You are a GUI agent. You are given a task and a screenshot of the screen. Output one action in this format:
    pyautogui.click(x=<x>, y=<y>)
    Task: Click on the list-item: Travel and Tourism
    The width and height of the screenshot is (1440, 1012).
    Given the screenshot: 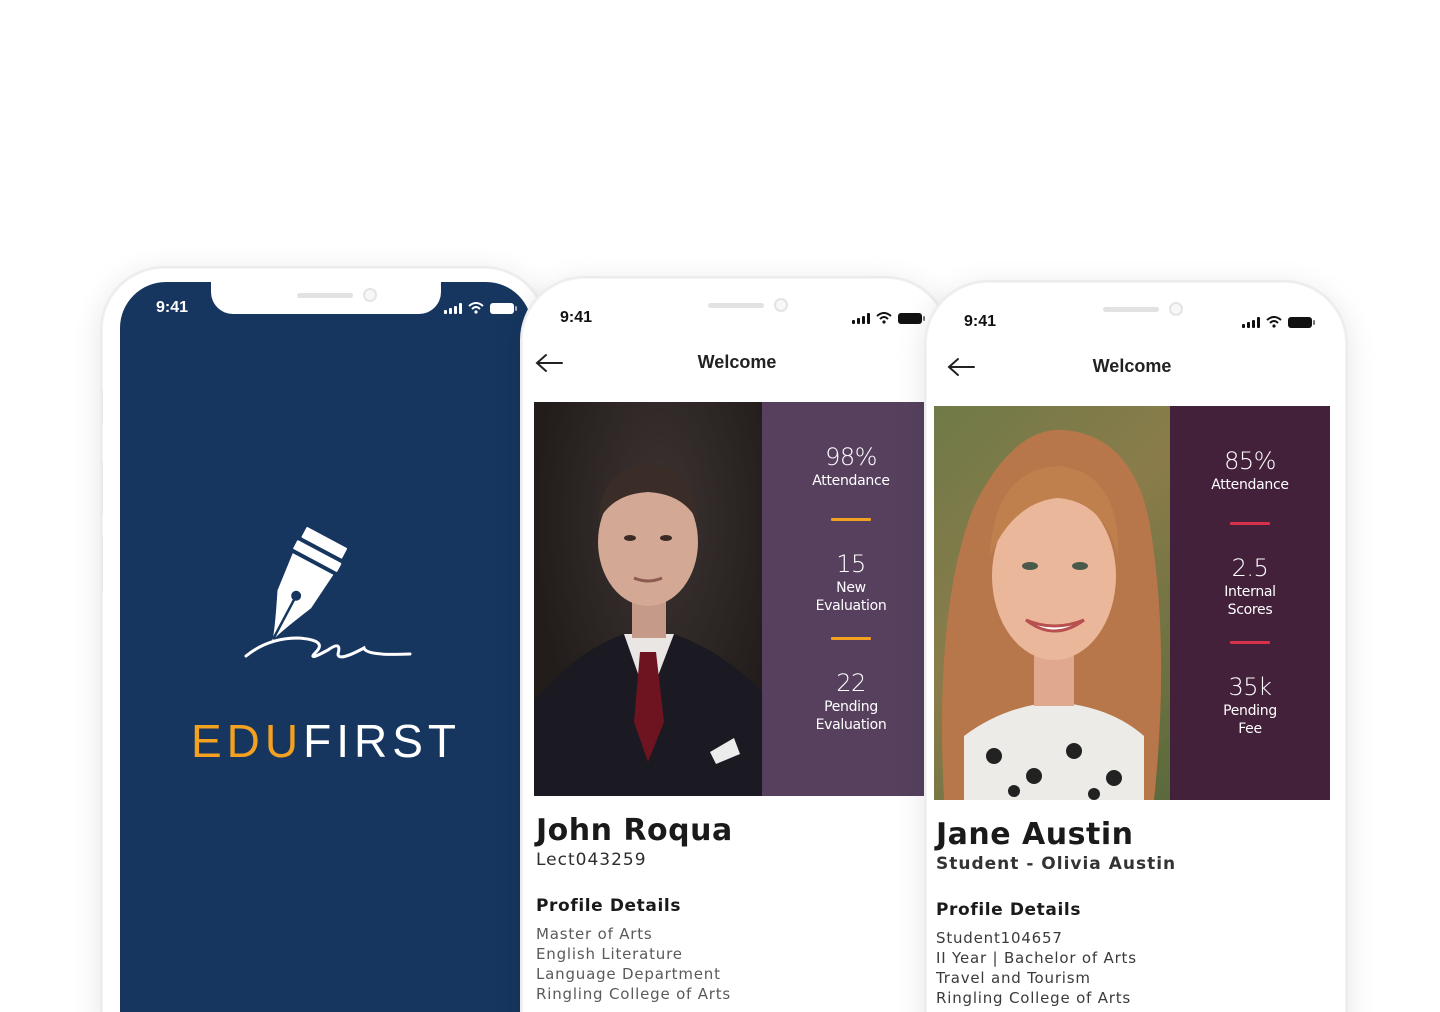 What is the action you would take?
    pyautogui.click(x=1013, y=978)
    